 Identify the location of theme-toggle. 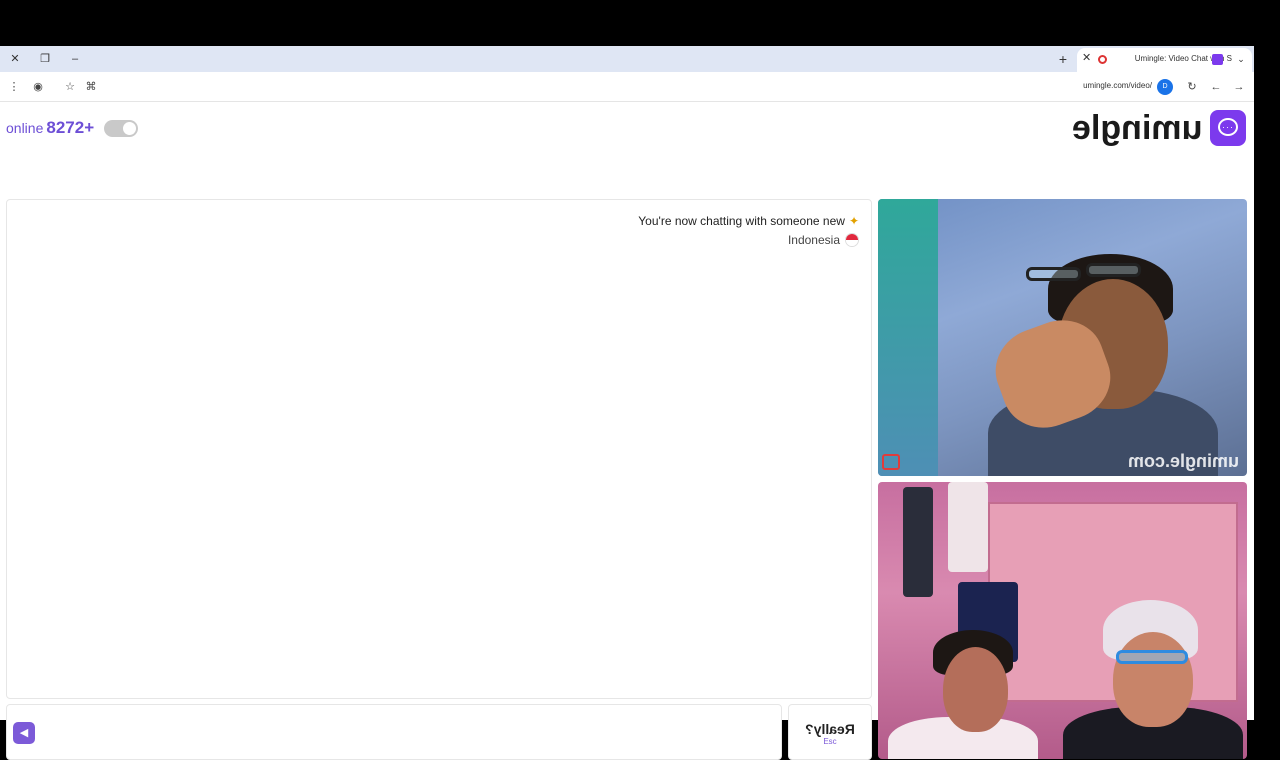
(121, 128).